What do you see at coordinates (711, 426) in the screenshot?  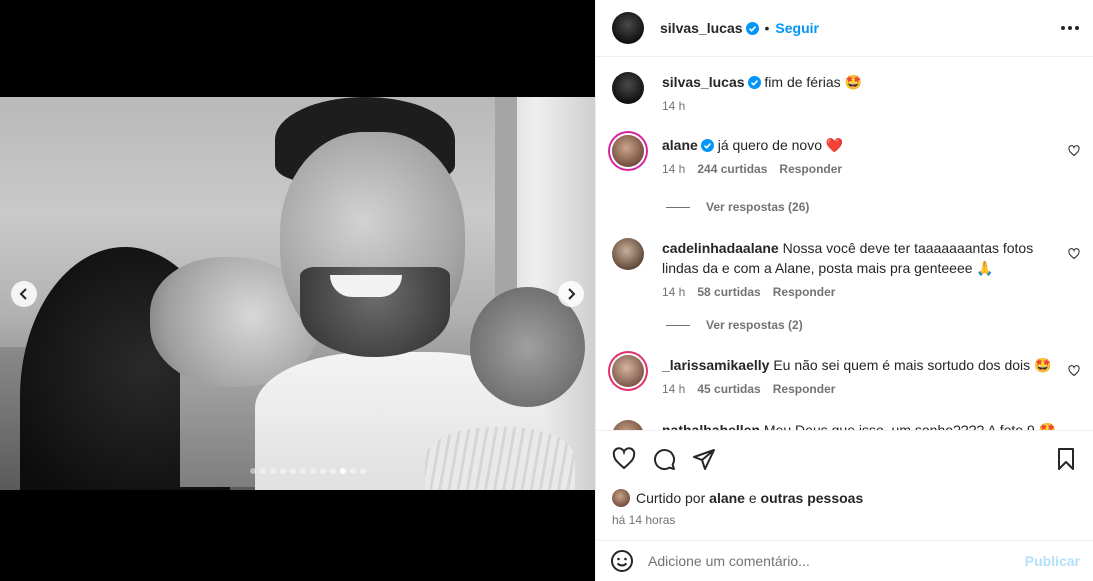 I see `comment-username: nathalbahellen` at bounding box center [711, 426].